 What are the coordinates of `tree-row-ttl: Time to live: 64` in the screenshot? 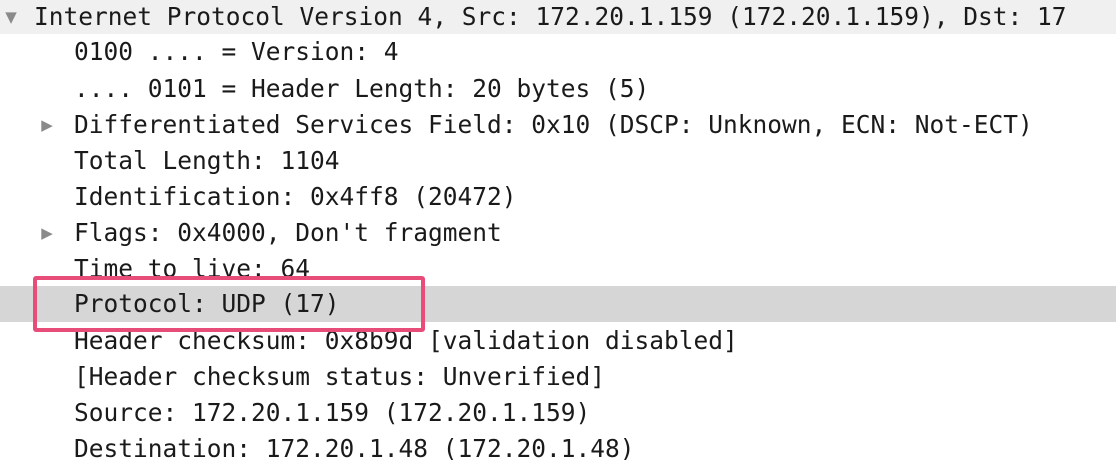 It's located at (558, 266).